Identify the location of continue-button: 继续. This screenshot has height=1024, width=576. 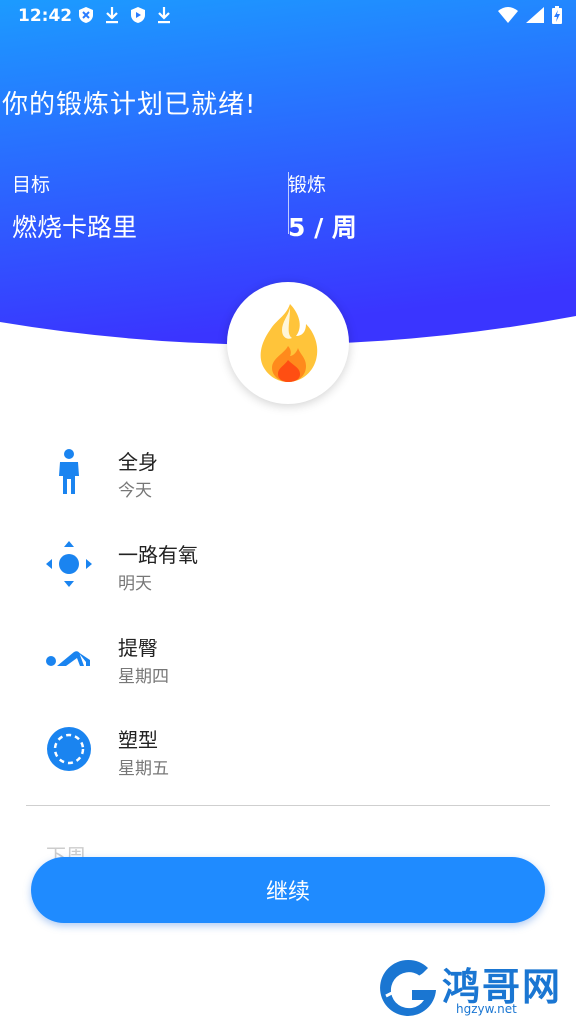
(288, 890).